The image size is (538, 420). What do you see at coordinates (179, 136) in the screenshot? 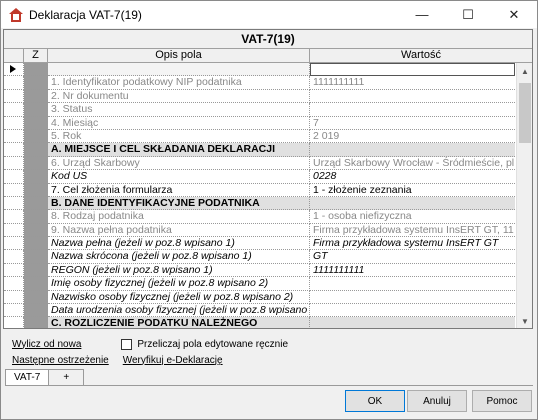
I see `description-cell: 5. Rok` at bounding box center [179, 136].